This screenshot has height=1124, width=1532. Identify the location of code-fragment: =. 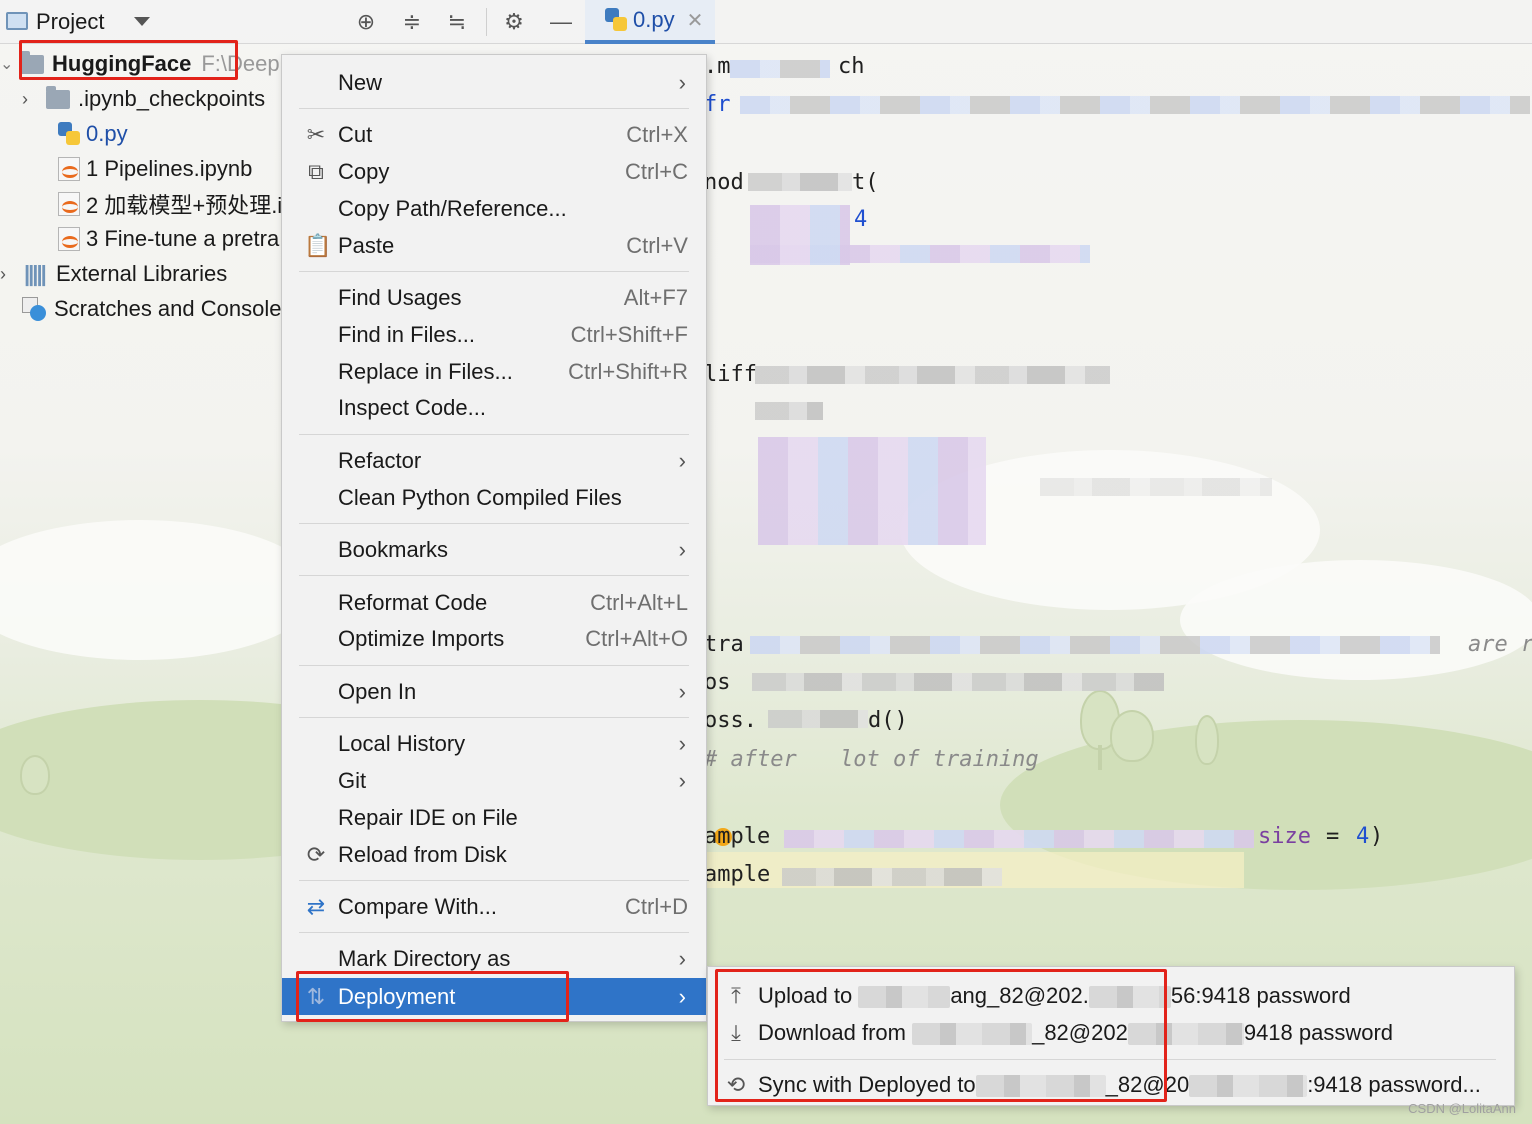
(1333, 836).